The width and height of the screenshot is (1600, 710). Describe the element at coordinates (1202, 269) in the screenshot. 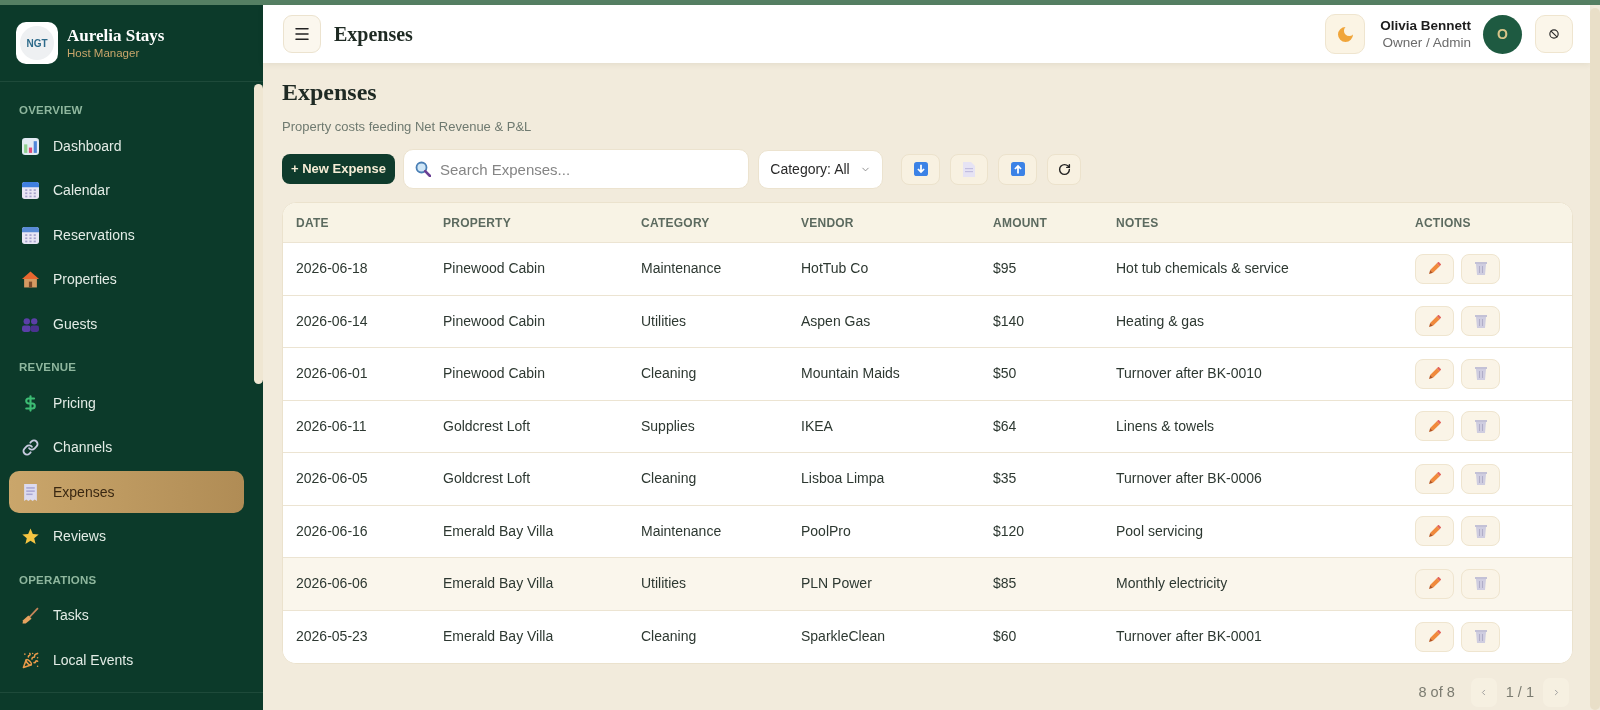

I see `table-cell-text: Hot tub chemicals & service` at that location.